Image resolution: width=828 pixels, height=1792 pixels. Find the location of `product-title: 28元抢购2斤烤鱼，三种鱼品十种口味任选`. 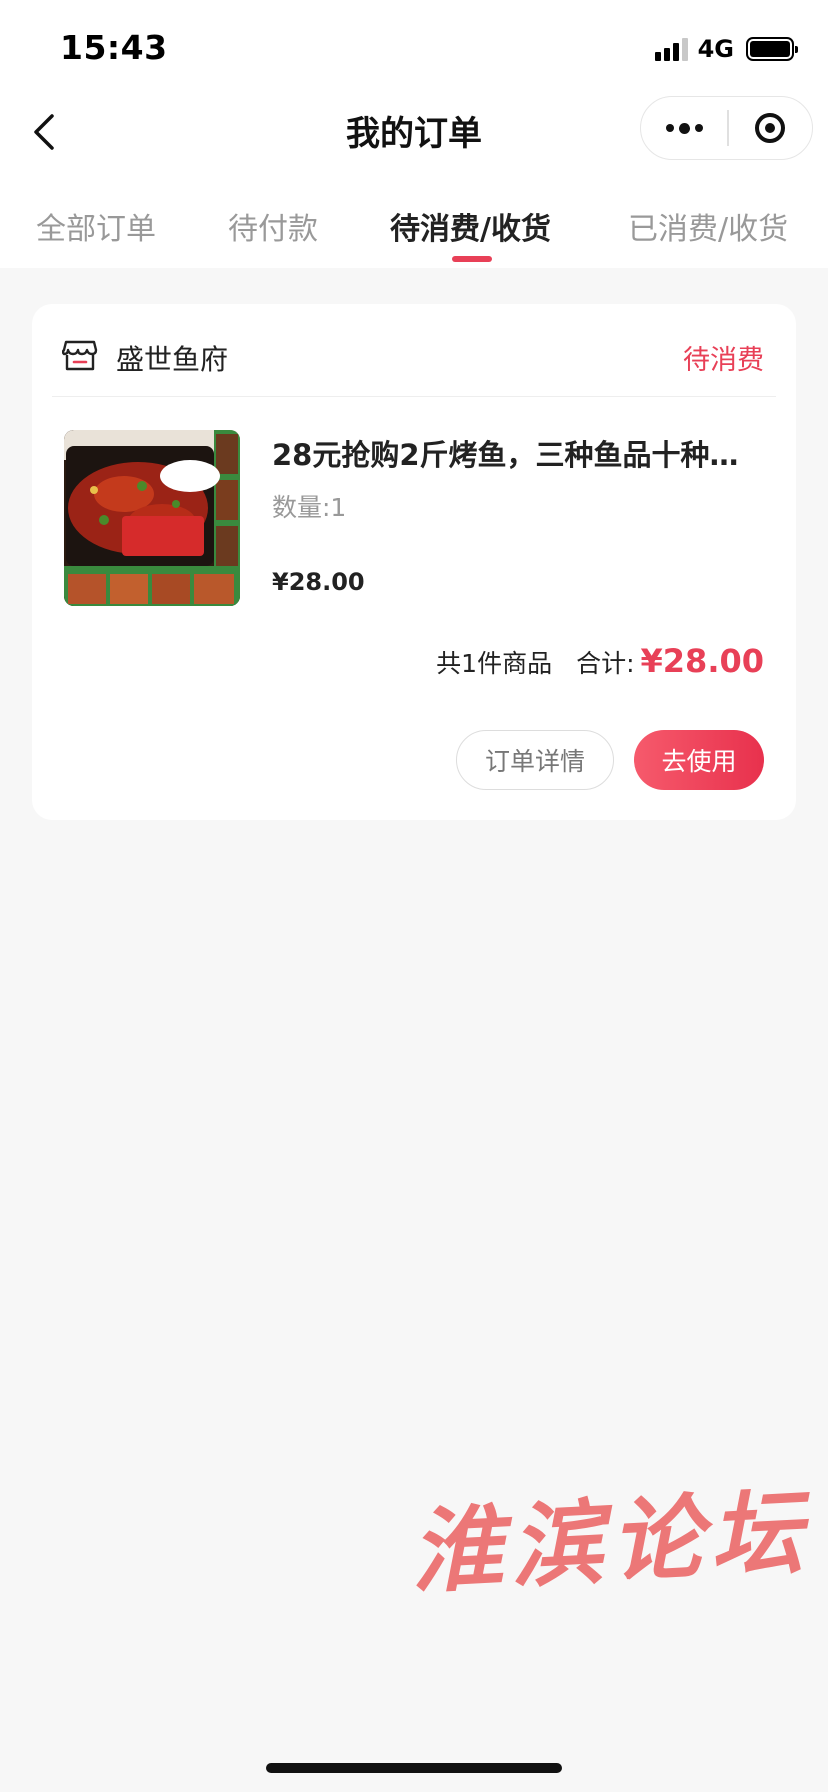

product-title: 28元抢购2斤烤鱼，三种鱼品十种口味任选 is located at coordinates (518, 453).